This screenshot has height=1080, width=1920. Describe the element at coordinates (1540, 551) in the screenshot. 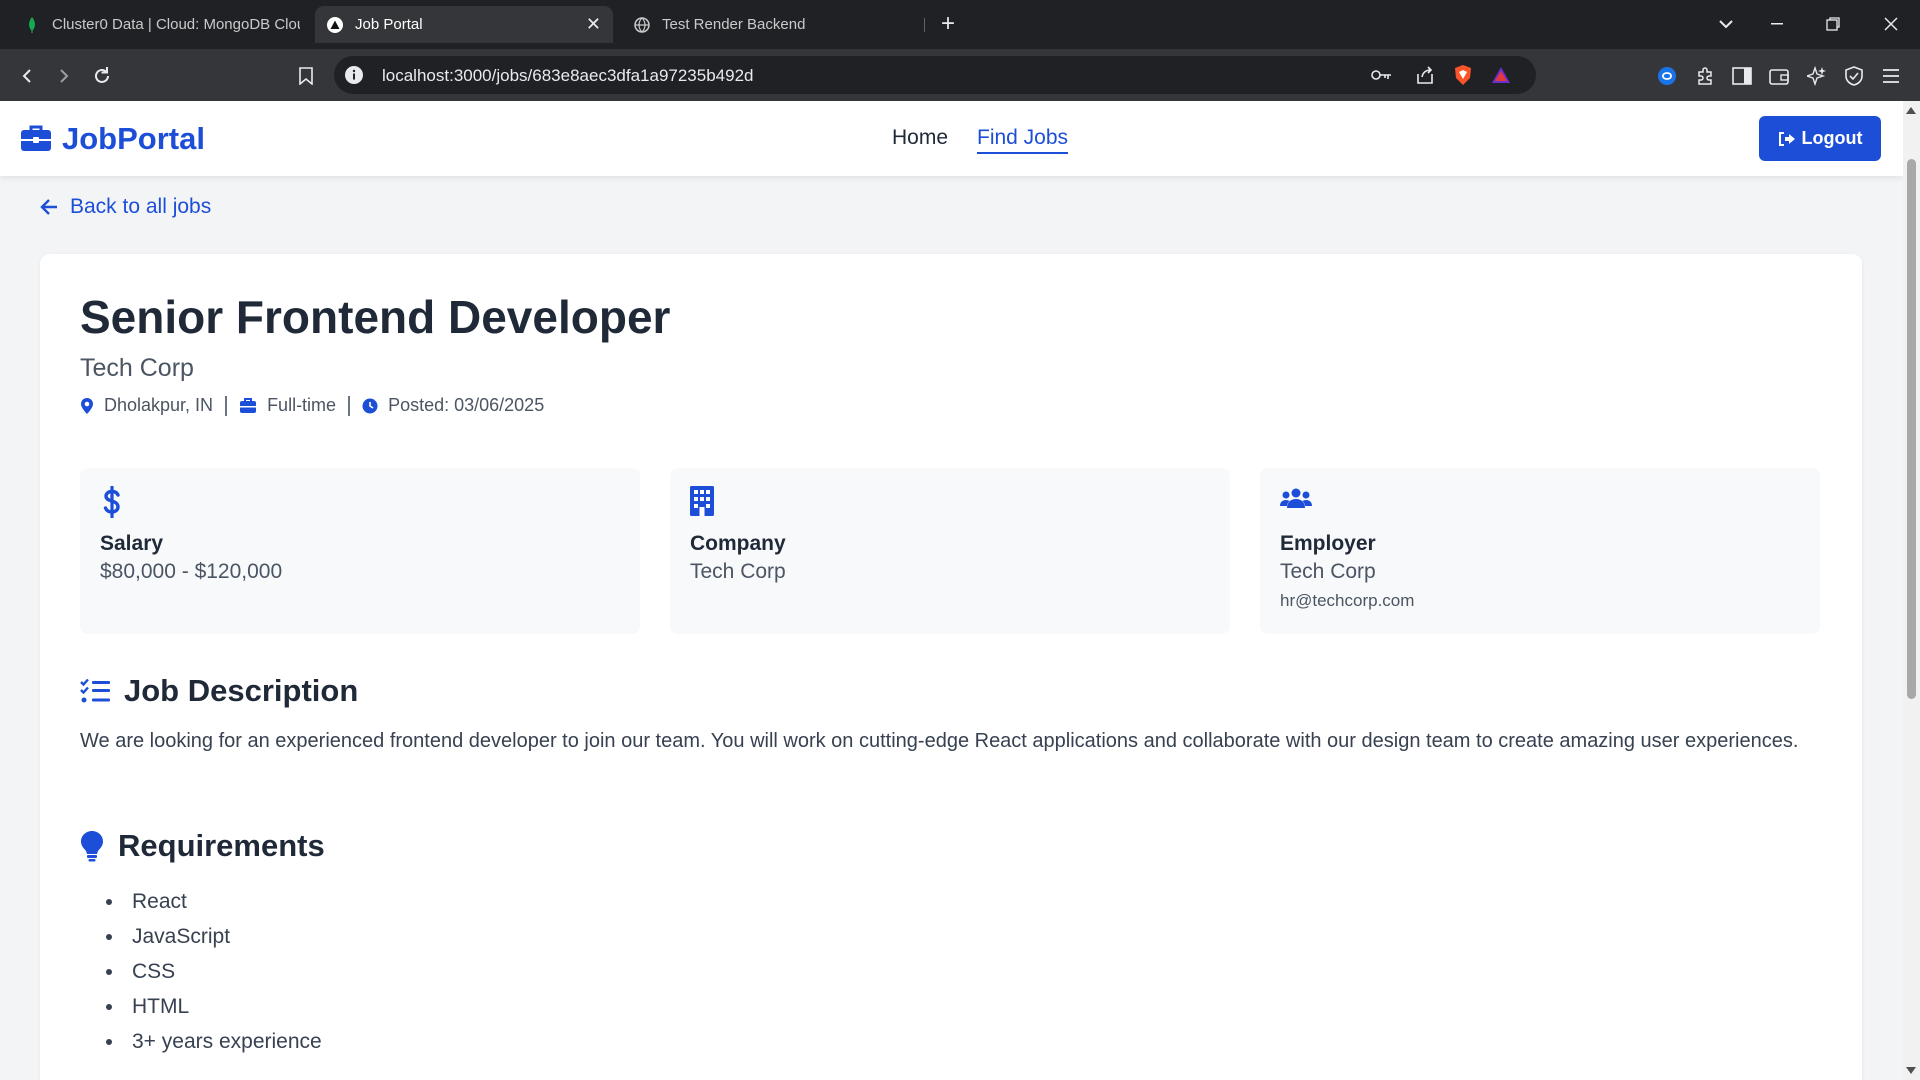

I see `employer-card: Employer Tech Corp hr@techcorp.com` at that location.